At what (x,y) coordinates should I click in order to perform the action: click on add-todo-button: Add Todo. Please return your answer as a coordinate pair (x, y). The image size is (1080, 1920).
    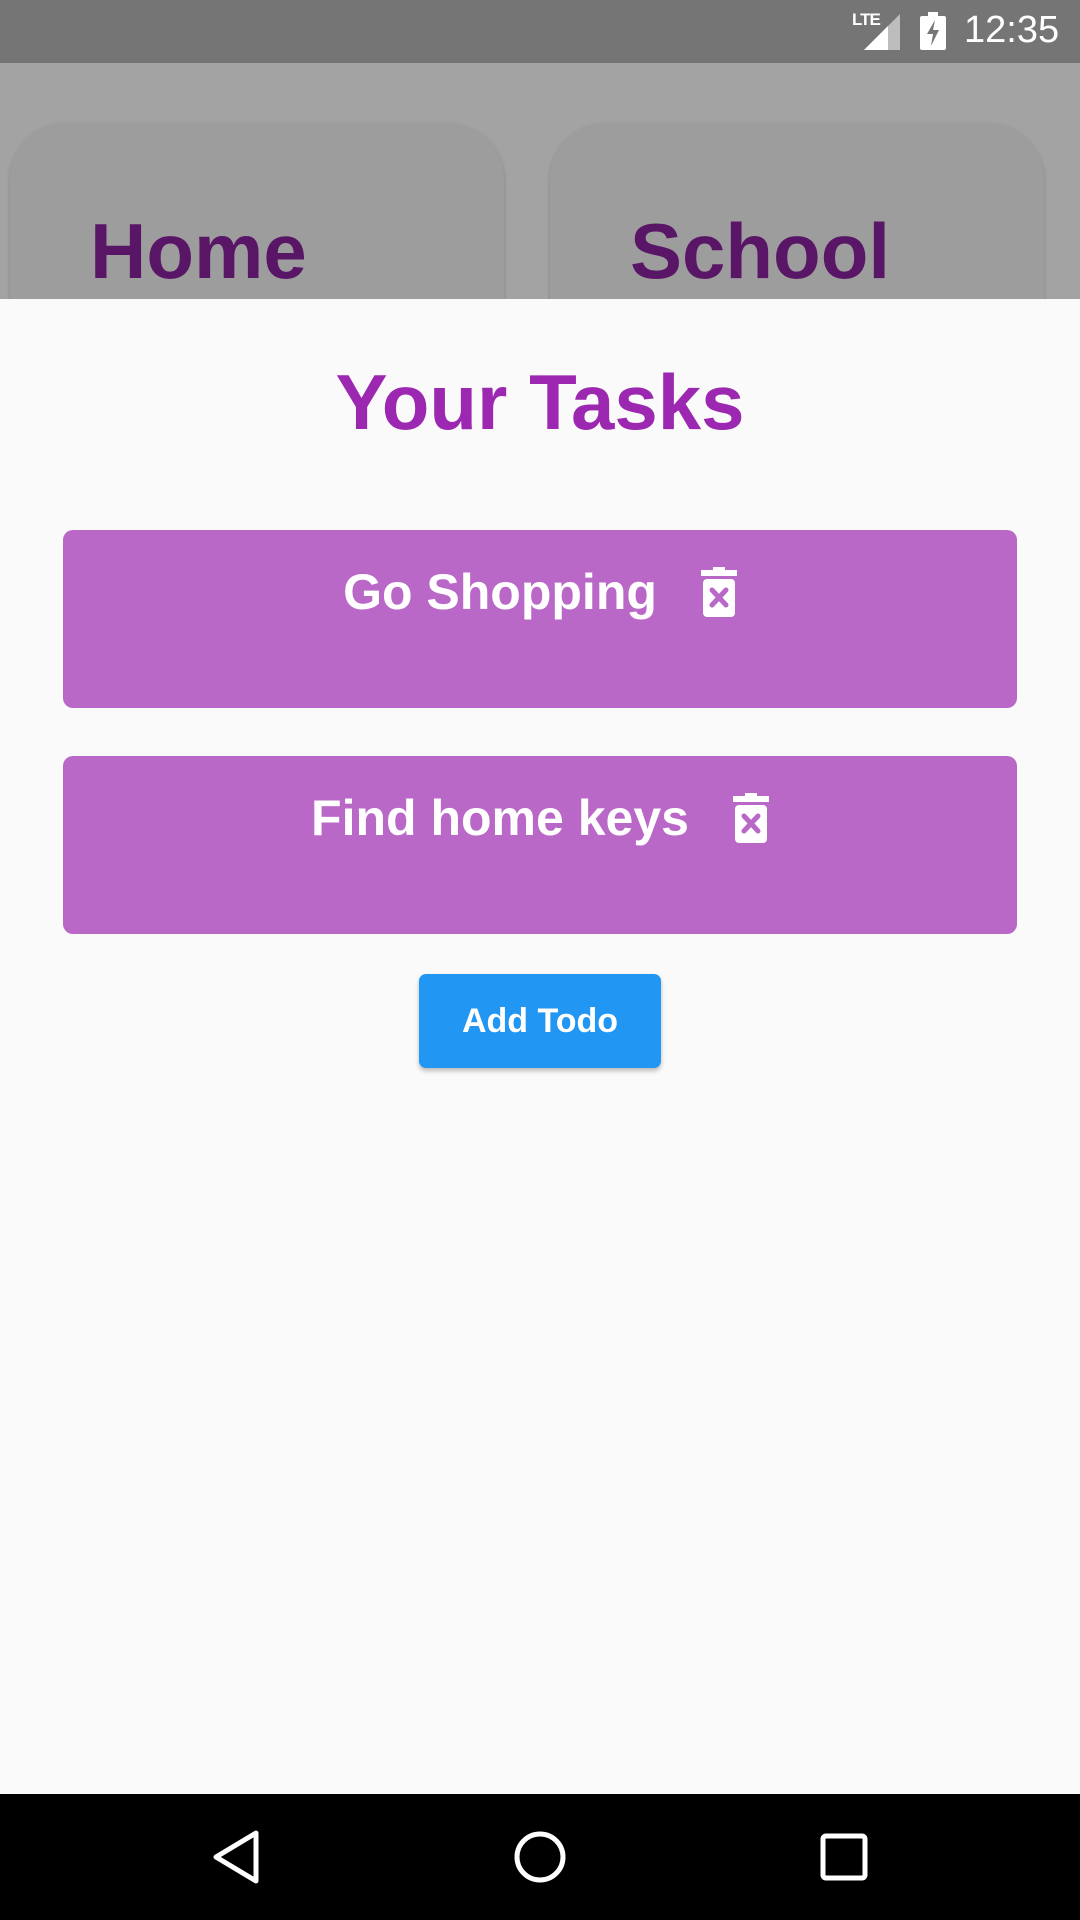
    Looking at the image, I should click on (540, 1021).